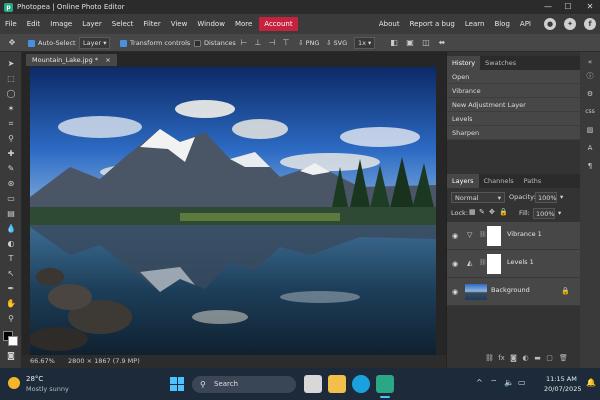  What do you see at coordinates (11, 79) in the screenshot?
I see `marquee-tool-icon: ⬚` at bounding box center [11, 79].